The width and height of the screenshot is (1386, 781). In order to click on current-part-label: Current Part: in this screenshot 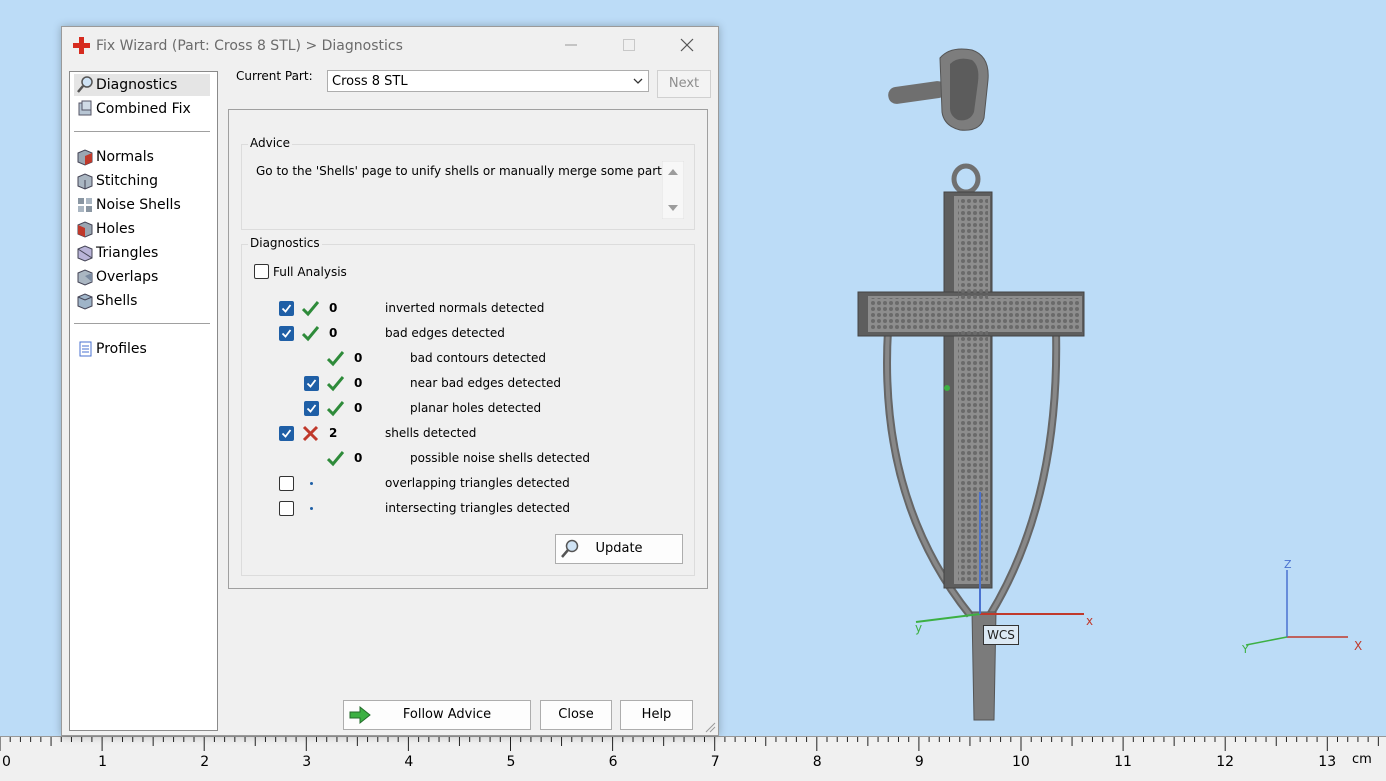, I will do `click(274, 76)`.